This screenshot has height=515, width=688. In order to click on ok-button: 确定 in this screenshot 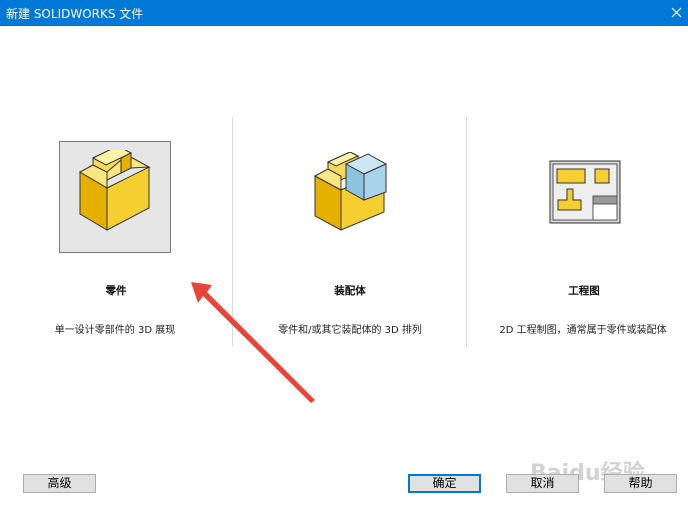, I will do `click(444, 483)`.